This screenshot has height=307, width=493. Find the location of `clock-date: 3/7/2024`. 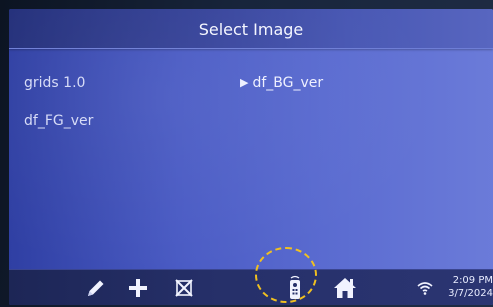

clock-date: 3/7/2024 is located at coordinates (470, 293).